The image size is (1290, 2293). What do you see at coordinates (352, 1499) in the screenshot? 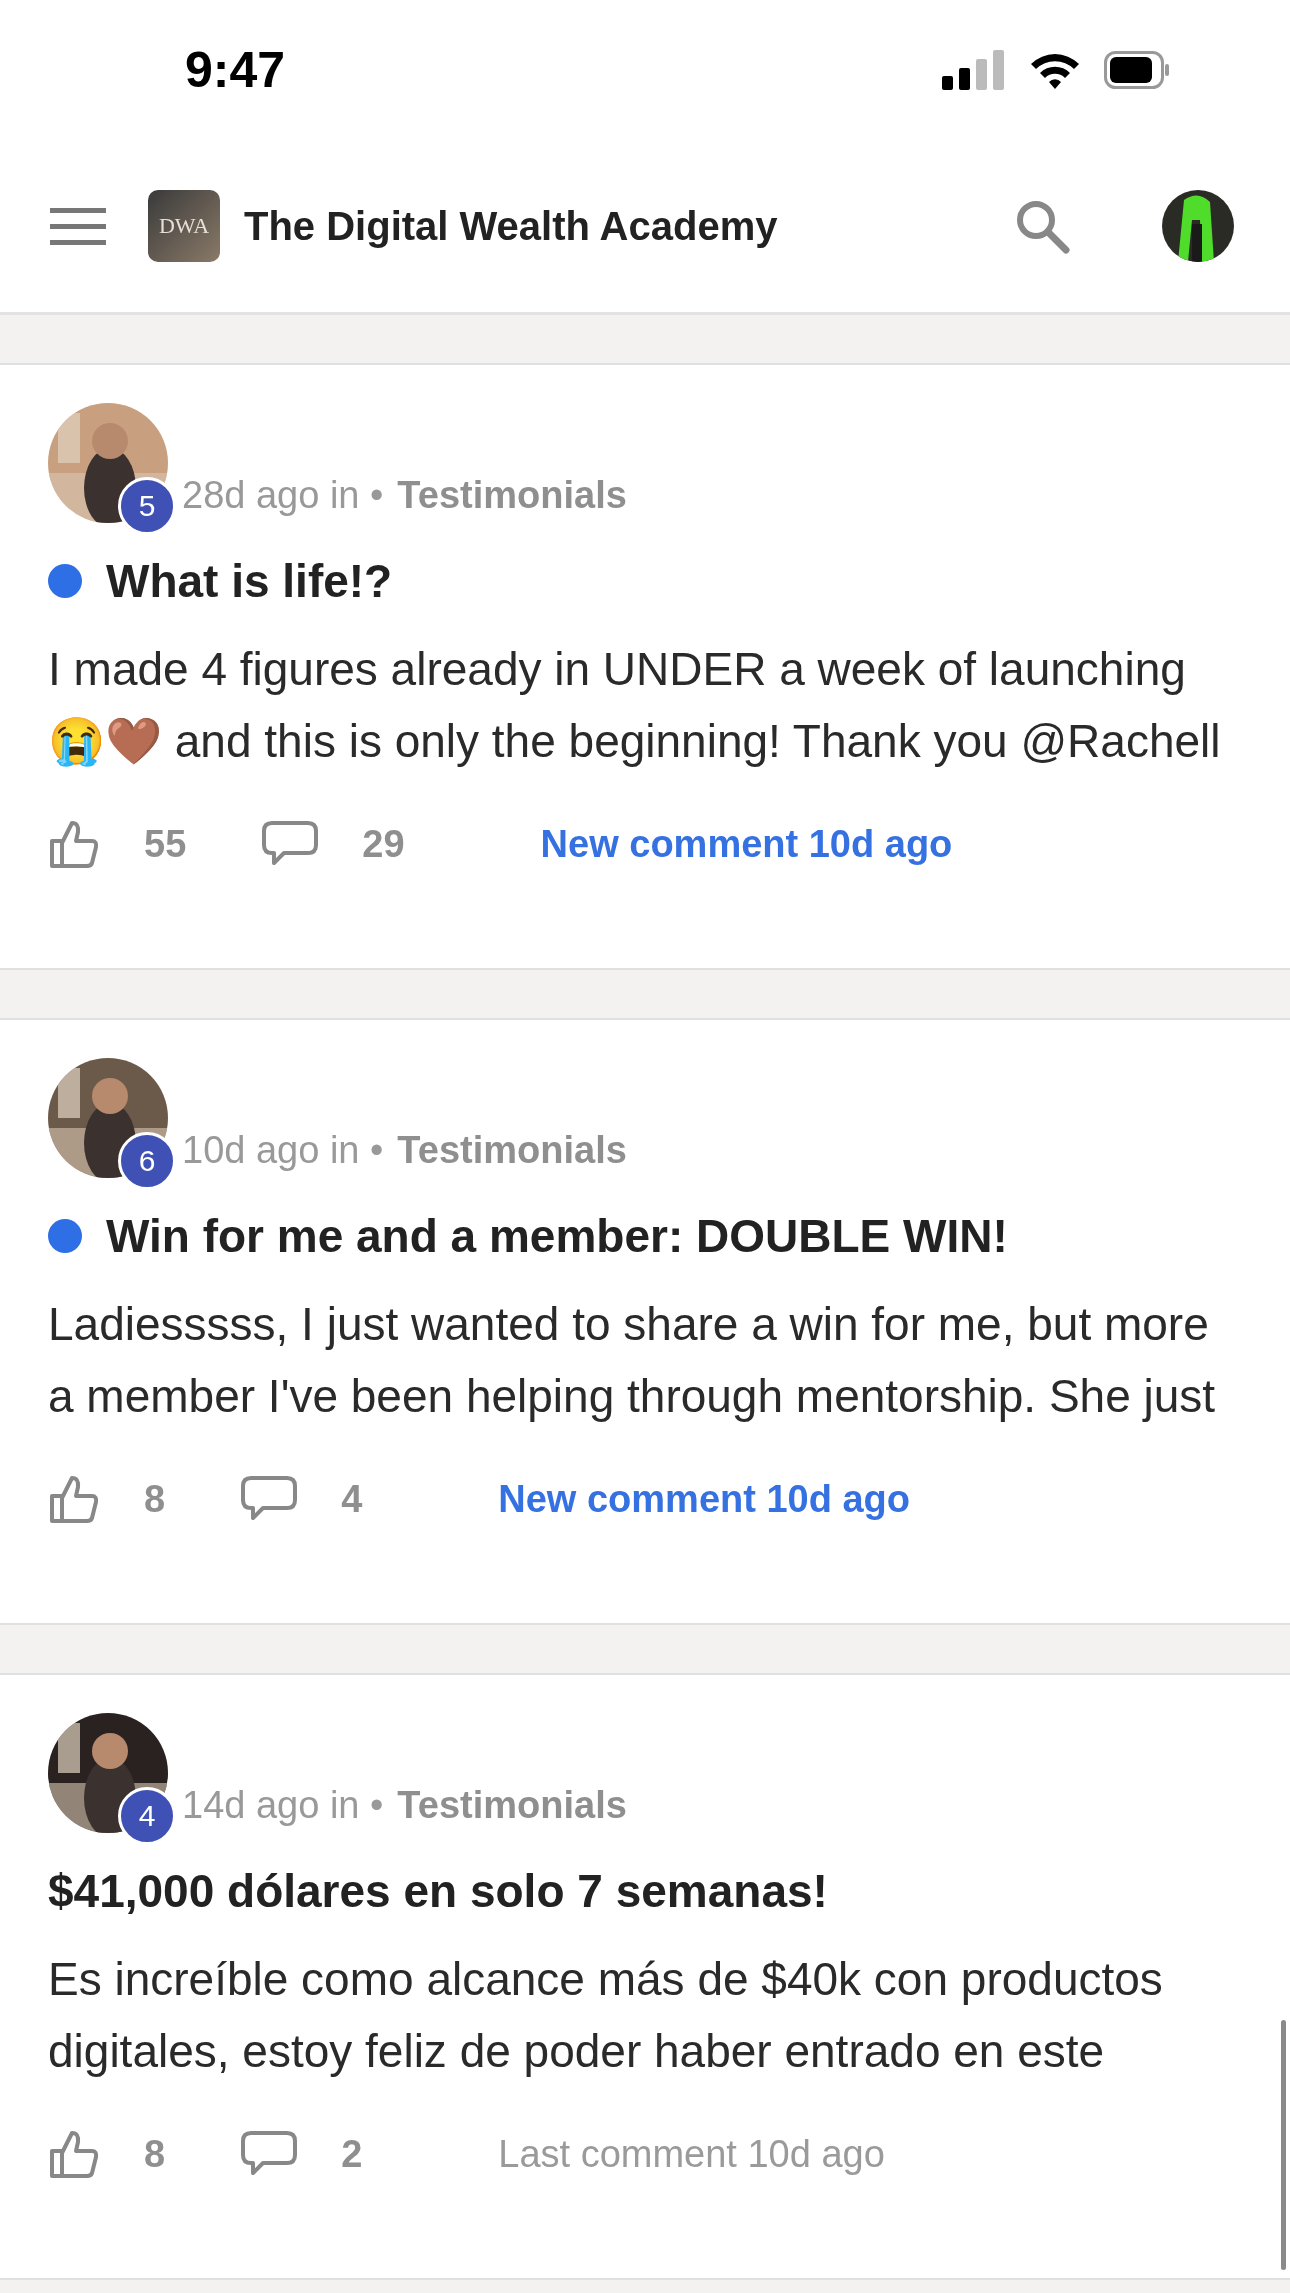
I see `comment-count: 4` at bounding box center [352, 1499].